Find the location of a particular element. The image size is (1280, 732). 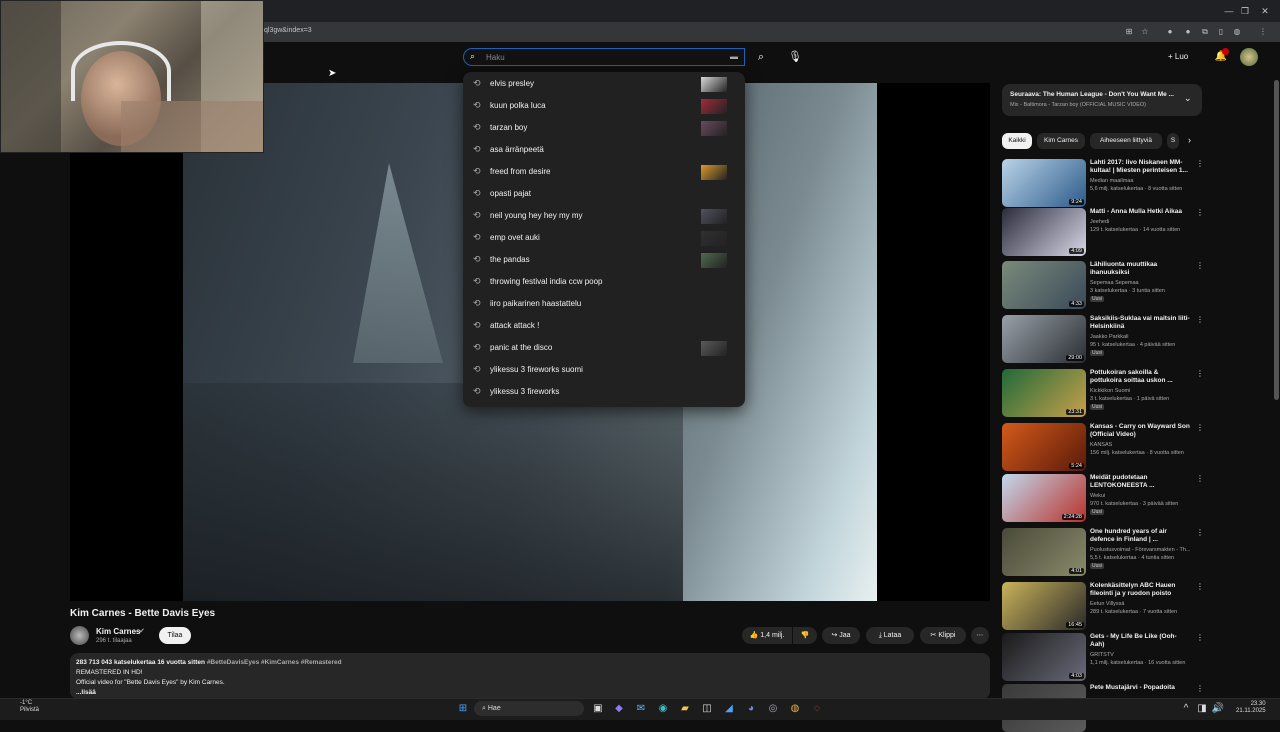

search-box: ⌕ ▬ is located at coordinates (604, 57).